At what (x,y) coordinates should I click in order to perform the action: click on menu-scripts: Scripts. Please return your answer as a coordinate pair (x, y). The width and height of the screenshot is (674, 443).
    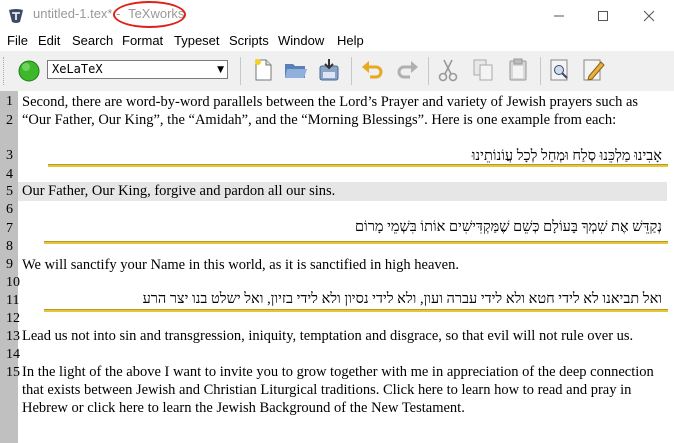
    Looking at the image, I should click on (249, 40).